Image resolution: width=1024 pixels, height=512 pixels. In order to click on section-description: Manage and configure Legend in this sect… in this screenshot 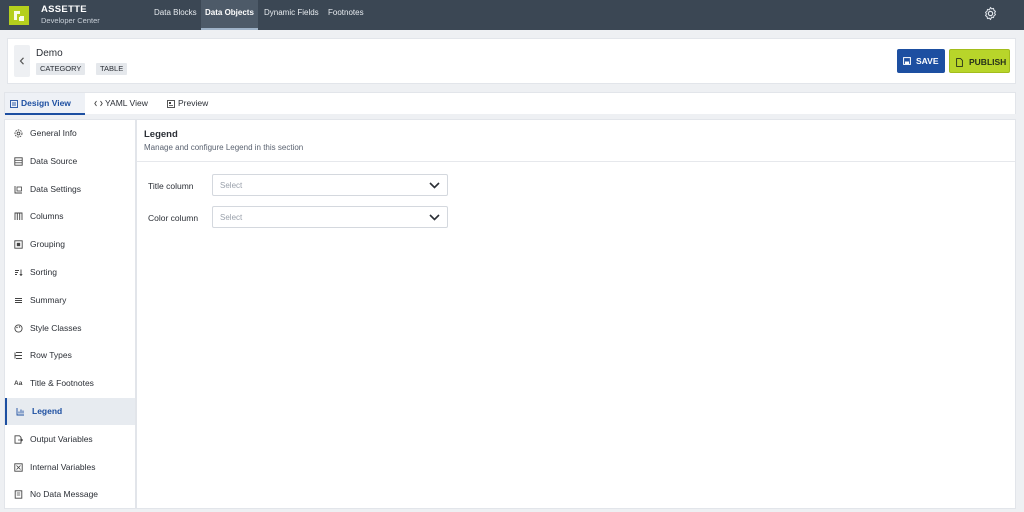, I will do `click(224, 147)`.